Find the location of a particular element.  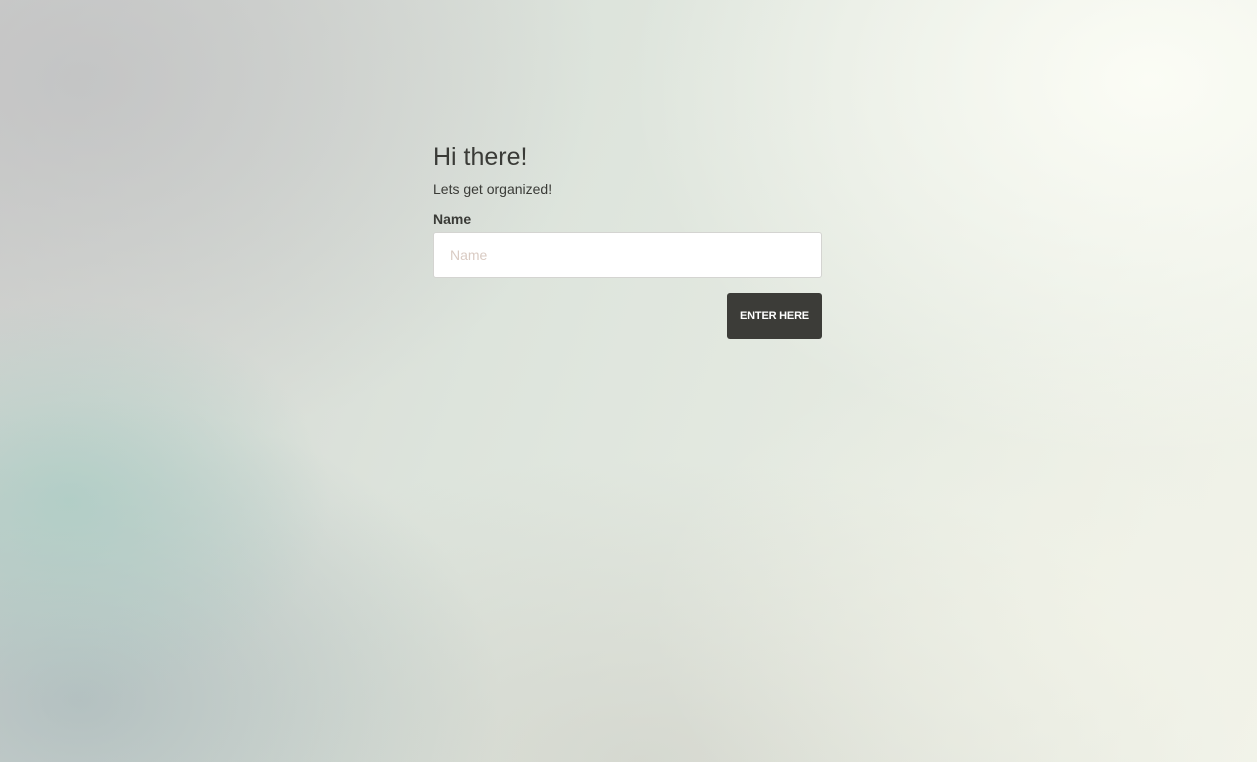

form-actions: ENTER HERE is located at coordinates (627, 316).